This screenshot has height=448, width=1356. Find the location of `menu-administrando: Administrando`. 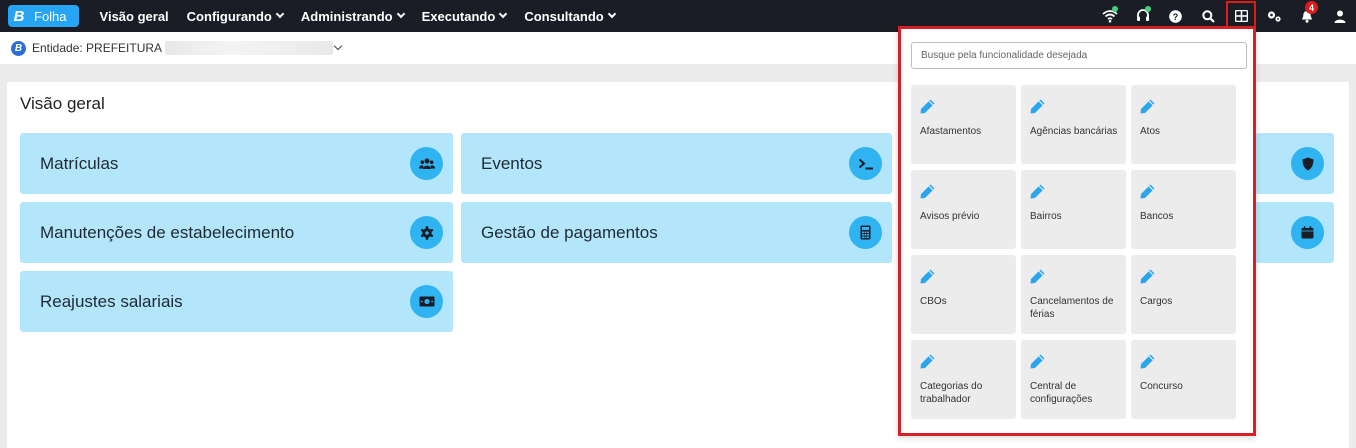

menu-administrando: Administrando is located at coordinates (352, 16).